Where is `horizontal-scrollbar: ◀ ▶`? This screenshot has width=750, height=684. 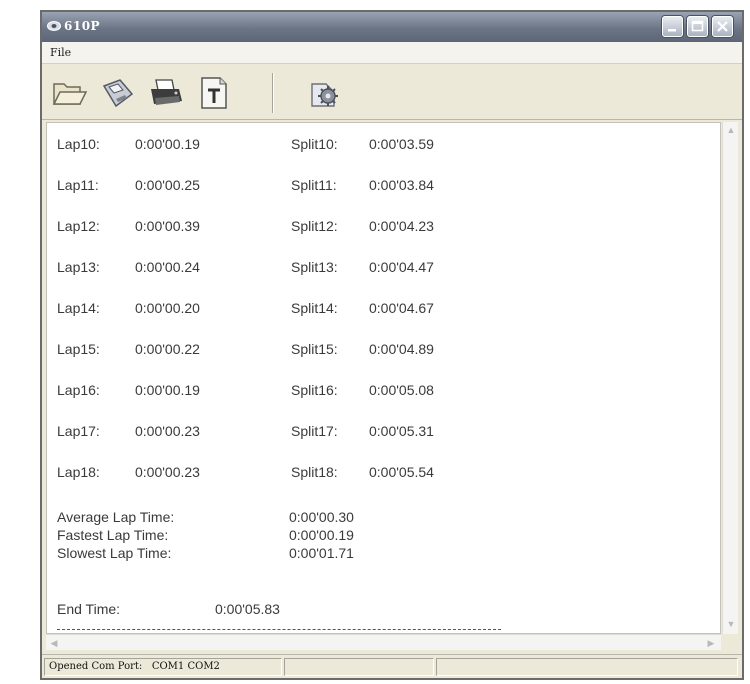 horizontal-scrollbar: ◀ ▶ is located at coordinates (383, 642).